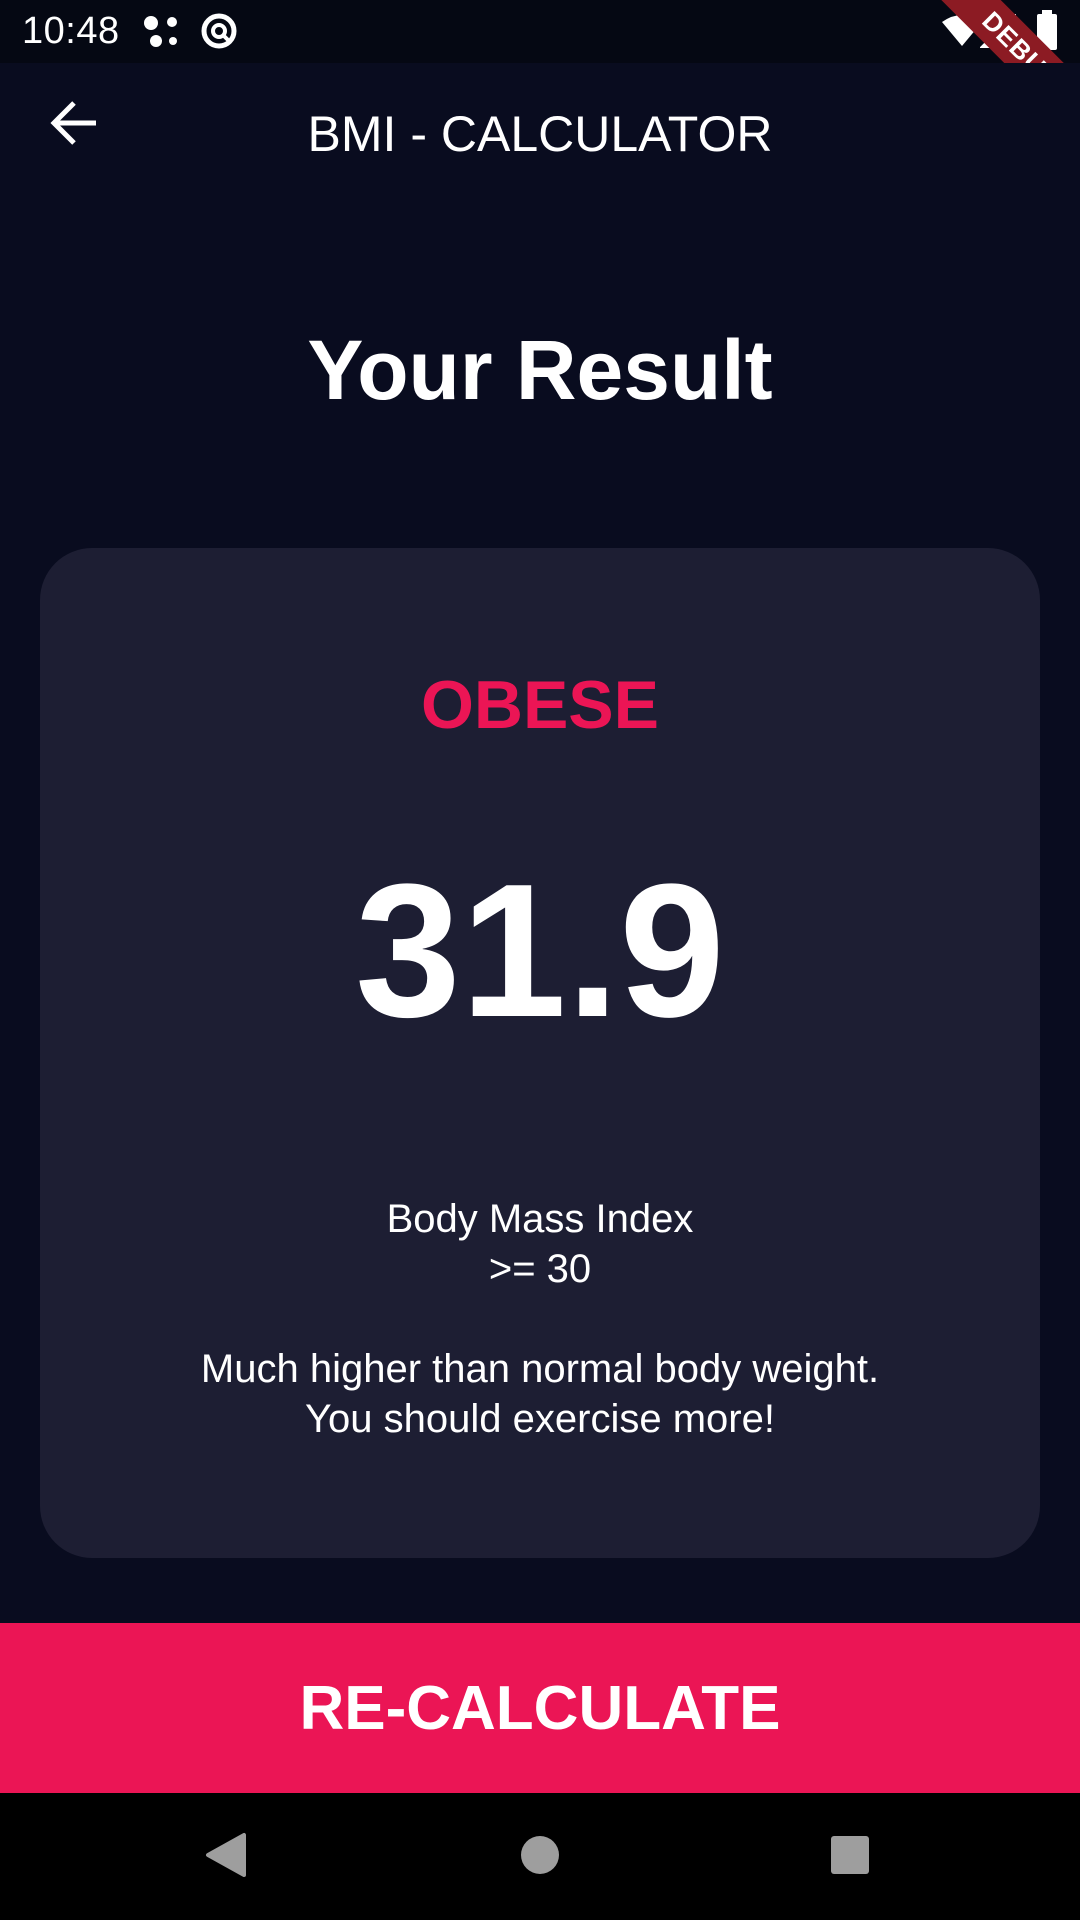 Image resolution: width=1080 pixels, height=1920 pixels. Describe the element at coordinates (540, 1419) in the screenshot. I see `advice-line-2: You should exercise more!` at that location.